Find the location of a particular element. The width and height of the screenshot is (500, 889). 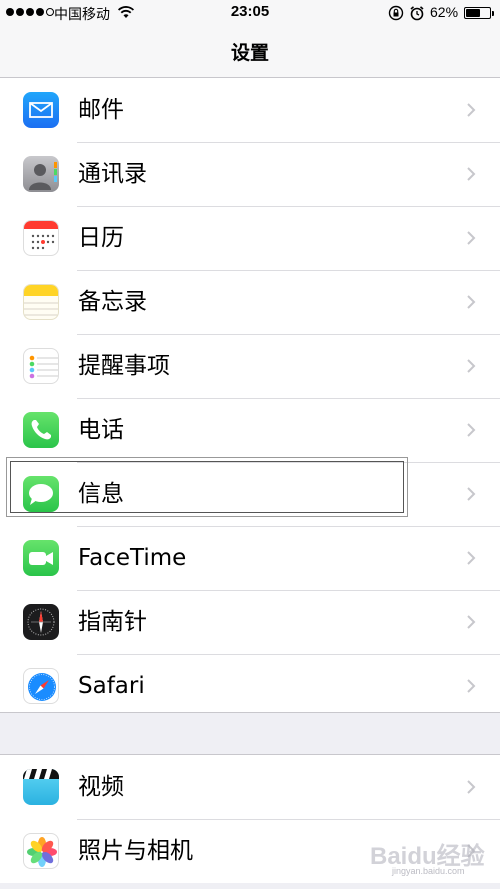

battery-icon is located at coordinates (479, 13).